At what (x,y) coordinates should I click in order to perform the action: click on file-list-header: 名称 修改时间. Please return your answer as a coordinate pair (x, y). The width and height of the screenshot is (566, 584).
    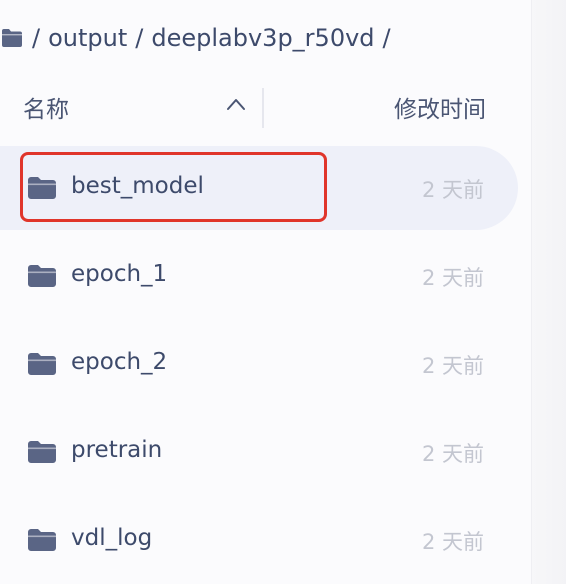
    Looking at the image, I should click on (255, 108).